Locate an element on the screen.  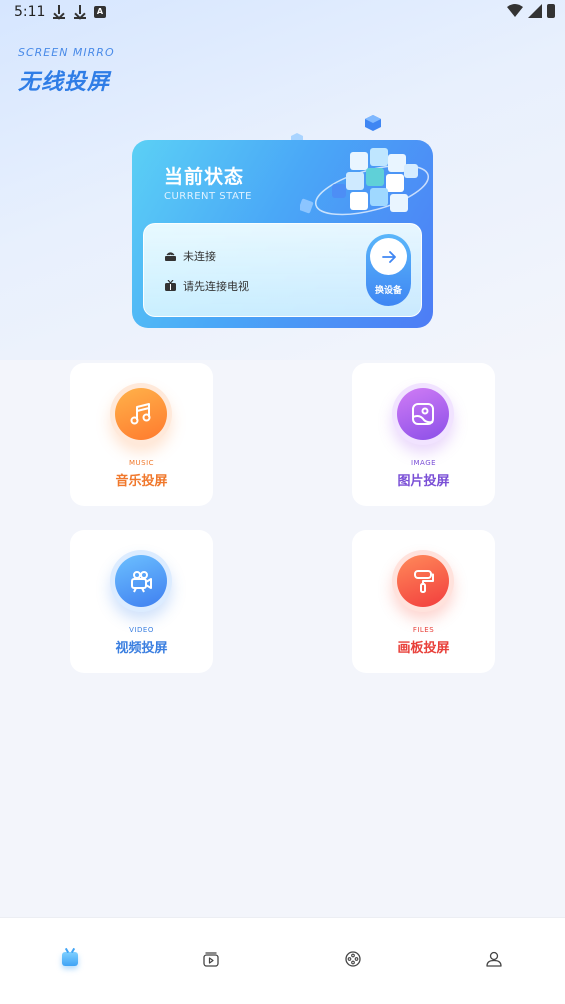
image-label: 图片投屏 is located at coordinates (423, 481).